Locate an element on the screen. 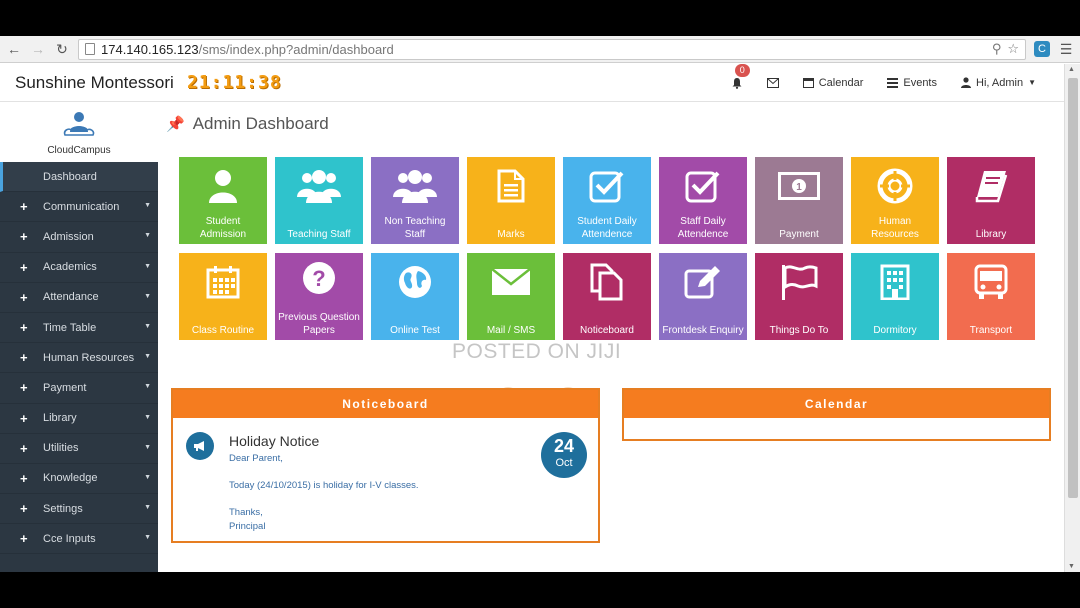  digital-clock: 21:11:38 is located at coordinates (234, 82).